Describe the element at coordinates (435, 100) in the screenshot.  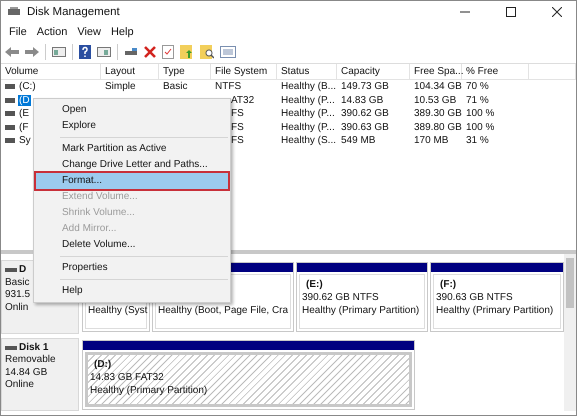
I see `table-cell: 10.53 GB` at that location.